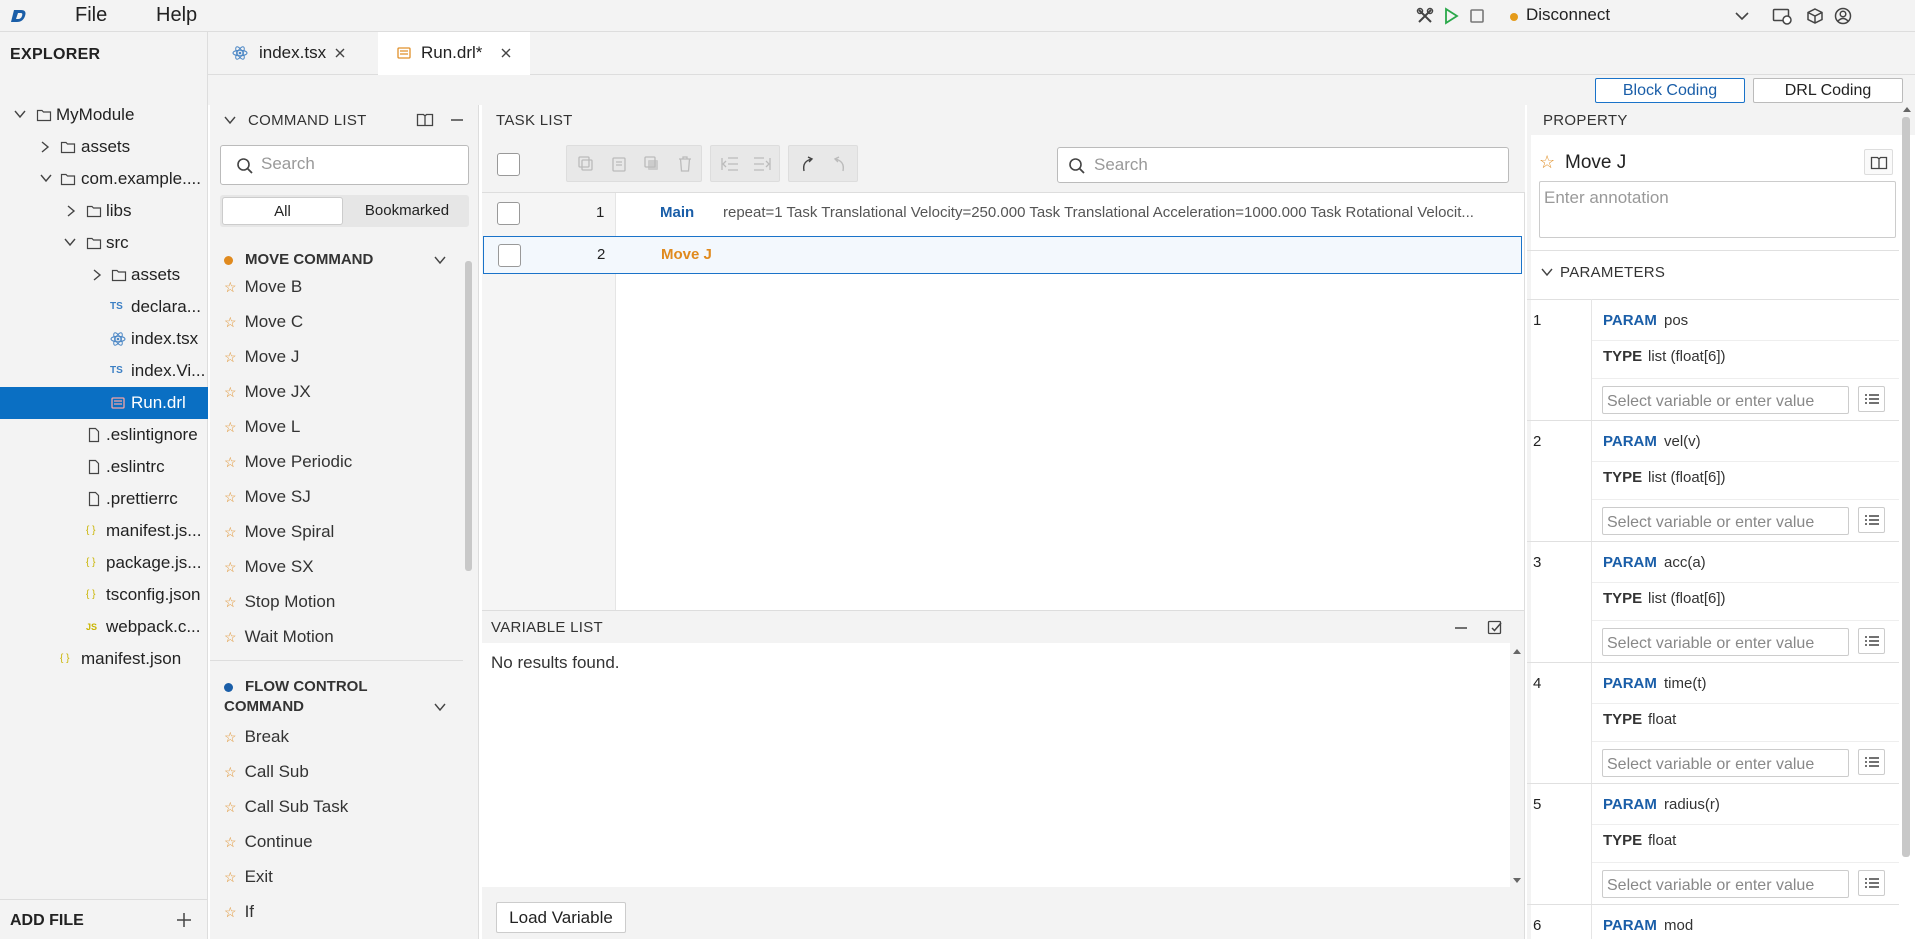 This screenshot has width=1915, height=939. I want to click on command-item: ☆ Move SX, so click(269, 567).